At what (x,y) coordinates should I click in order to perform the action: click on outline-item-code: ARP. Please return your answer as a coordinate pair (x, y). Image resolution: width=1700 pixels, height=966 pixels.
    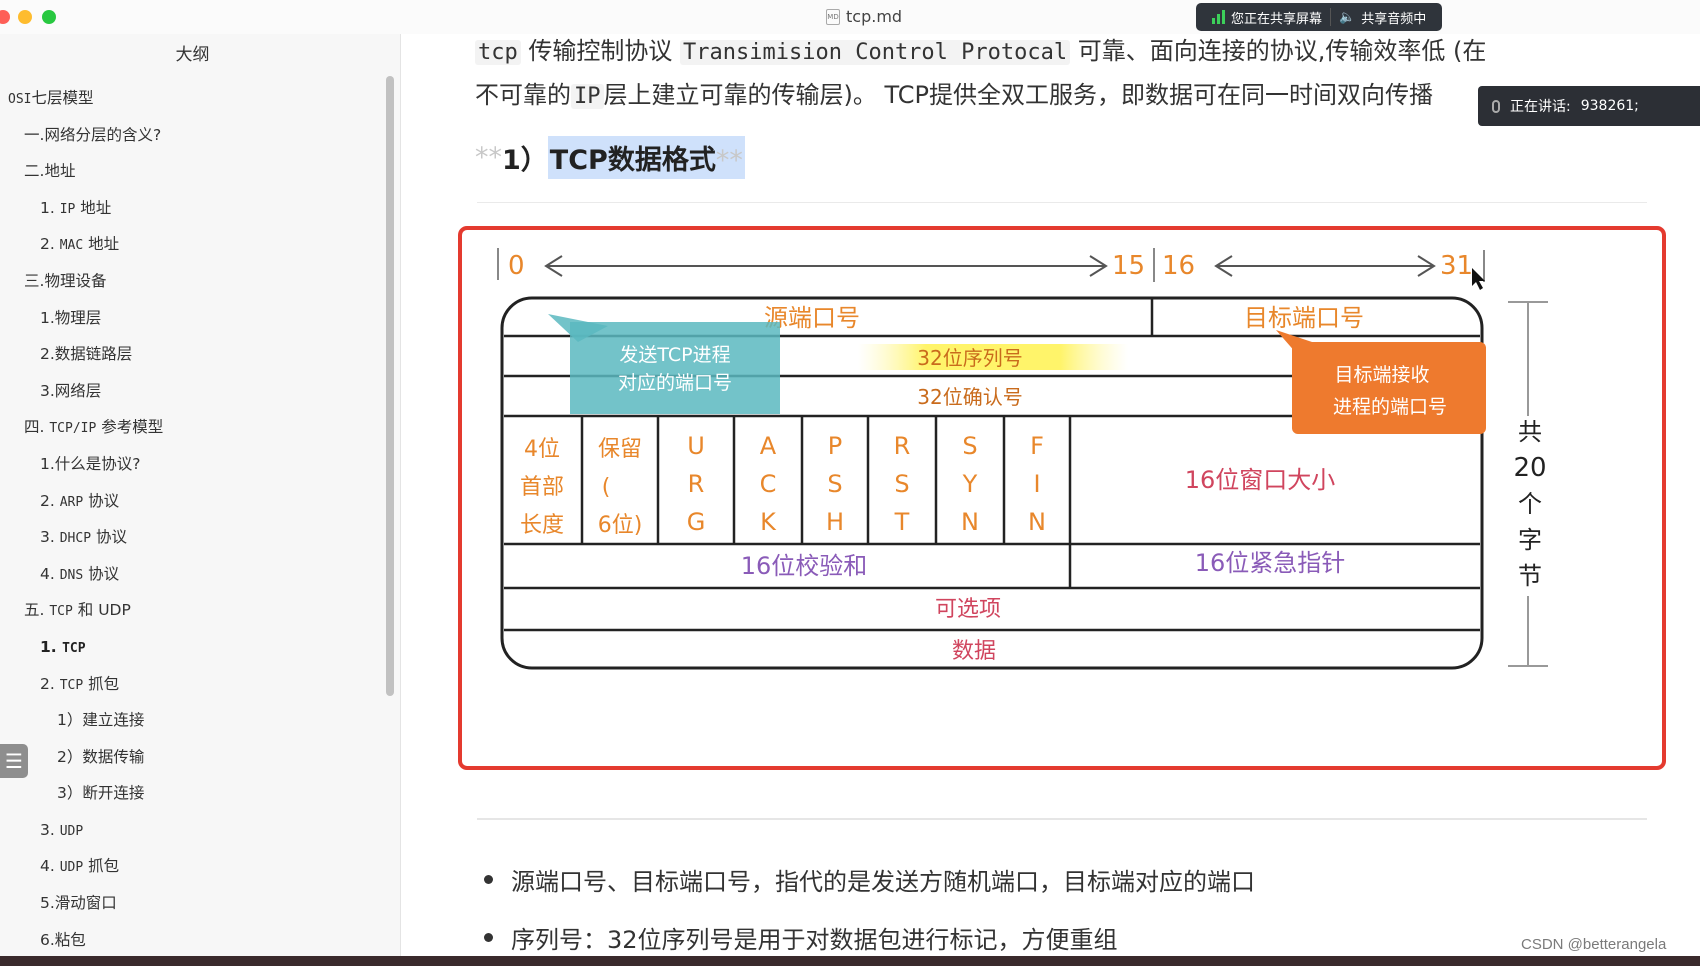
    Looking at the image, I should click on (71, 502).